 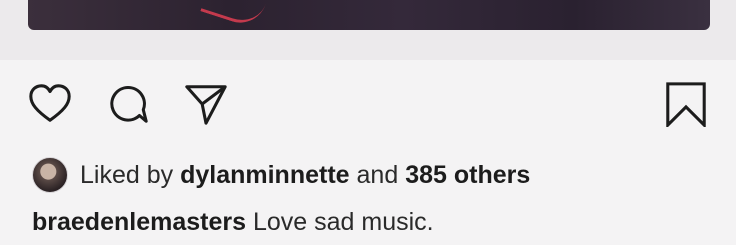 I want to click on likes-summary: Liked by dylanminnette and 385 others, so click(x=281, y=175).